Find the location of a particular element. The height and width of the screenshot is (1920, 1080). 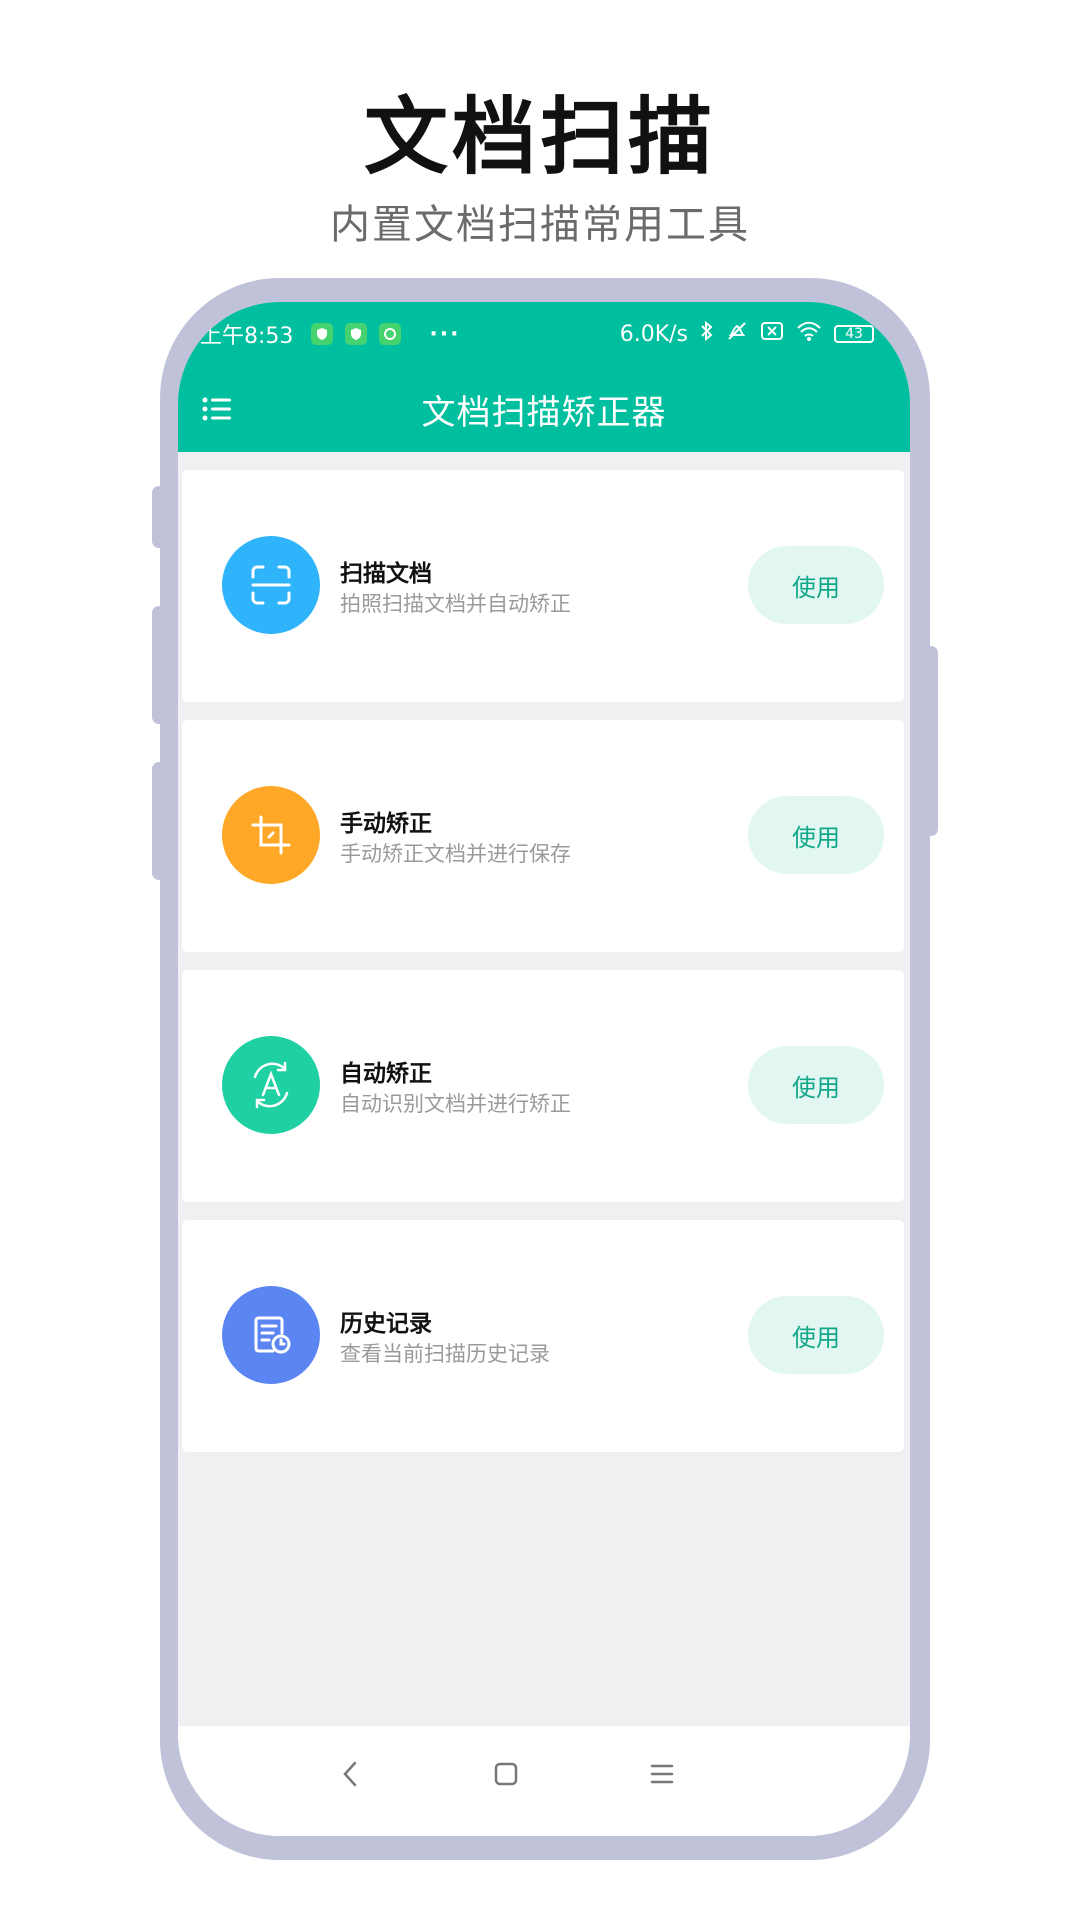

battery-icon: 43 is located at coordinates (854, 334).